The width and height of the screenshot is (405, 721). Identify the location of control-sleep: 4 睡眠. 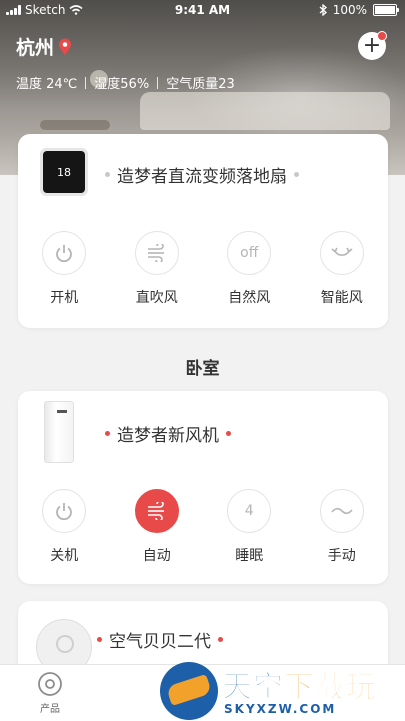
(249, 527).